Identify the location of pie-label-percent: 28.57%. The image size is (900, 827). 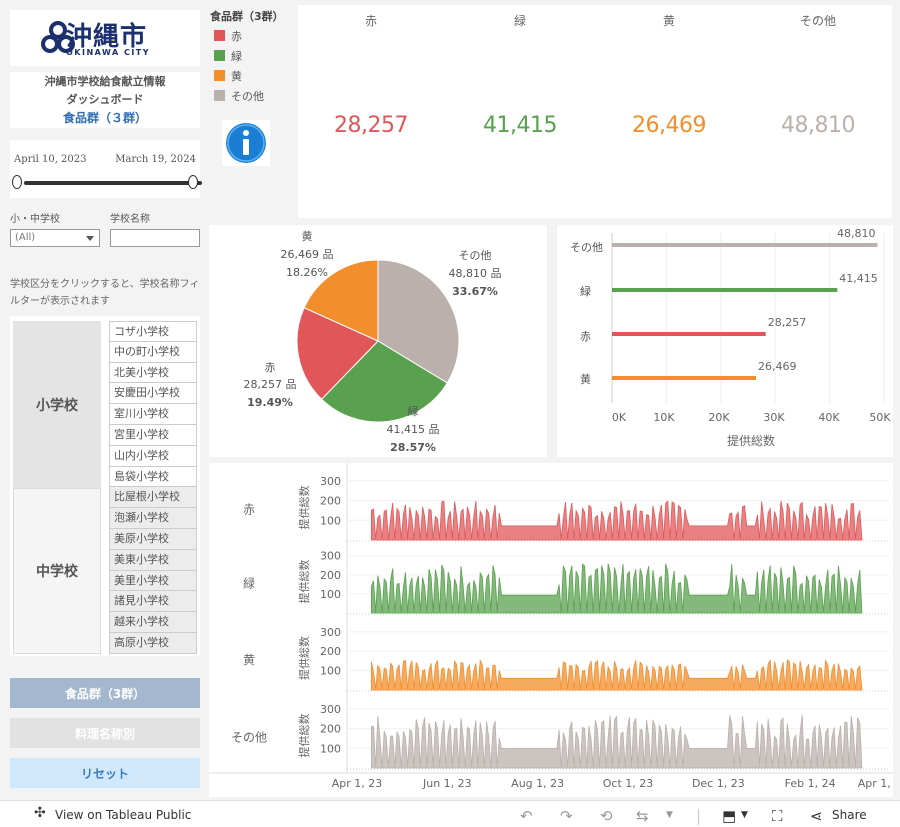
(413, 447).